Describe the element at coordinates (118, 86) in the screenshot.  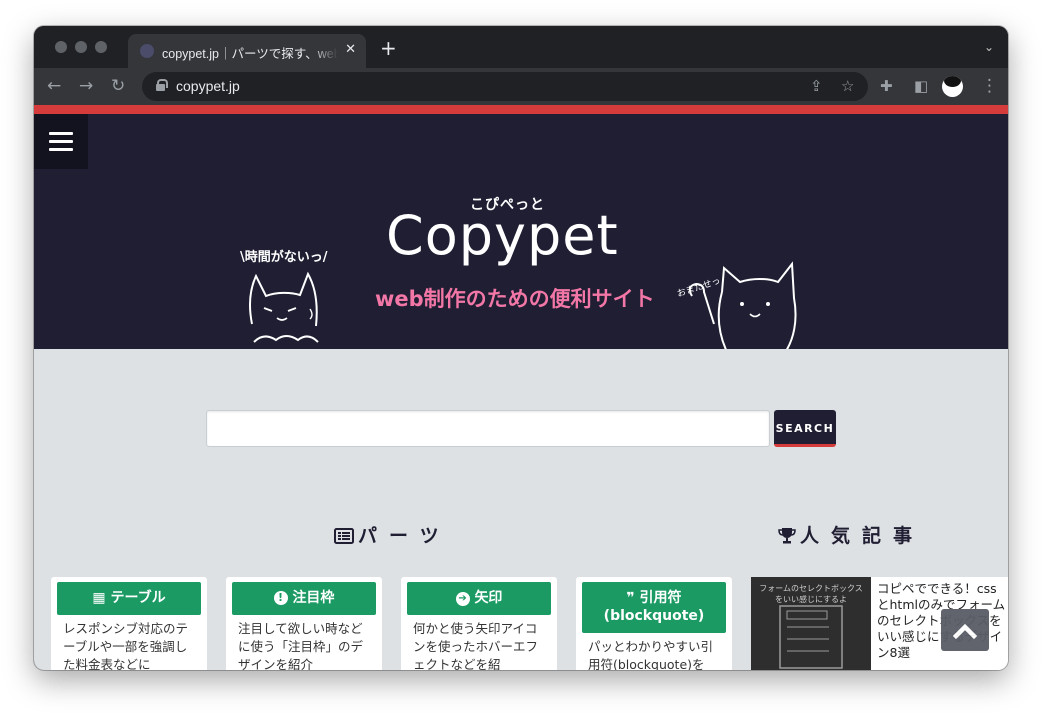
I see `reload-icon: ↻` at that location.